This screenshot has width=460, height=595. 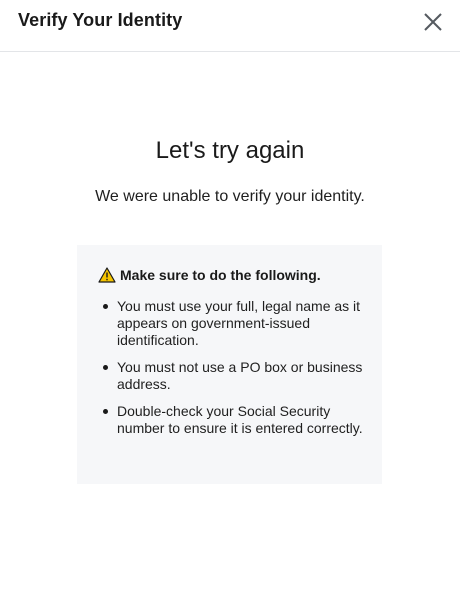 I want to click on warning-title: Make sure to do the following., so click(x=220, y=275).